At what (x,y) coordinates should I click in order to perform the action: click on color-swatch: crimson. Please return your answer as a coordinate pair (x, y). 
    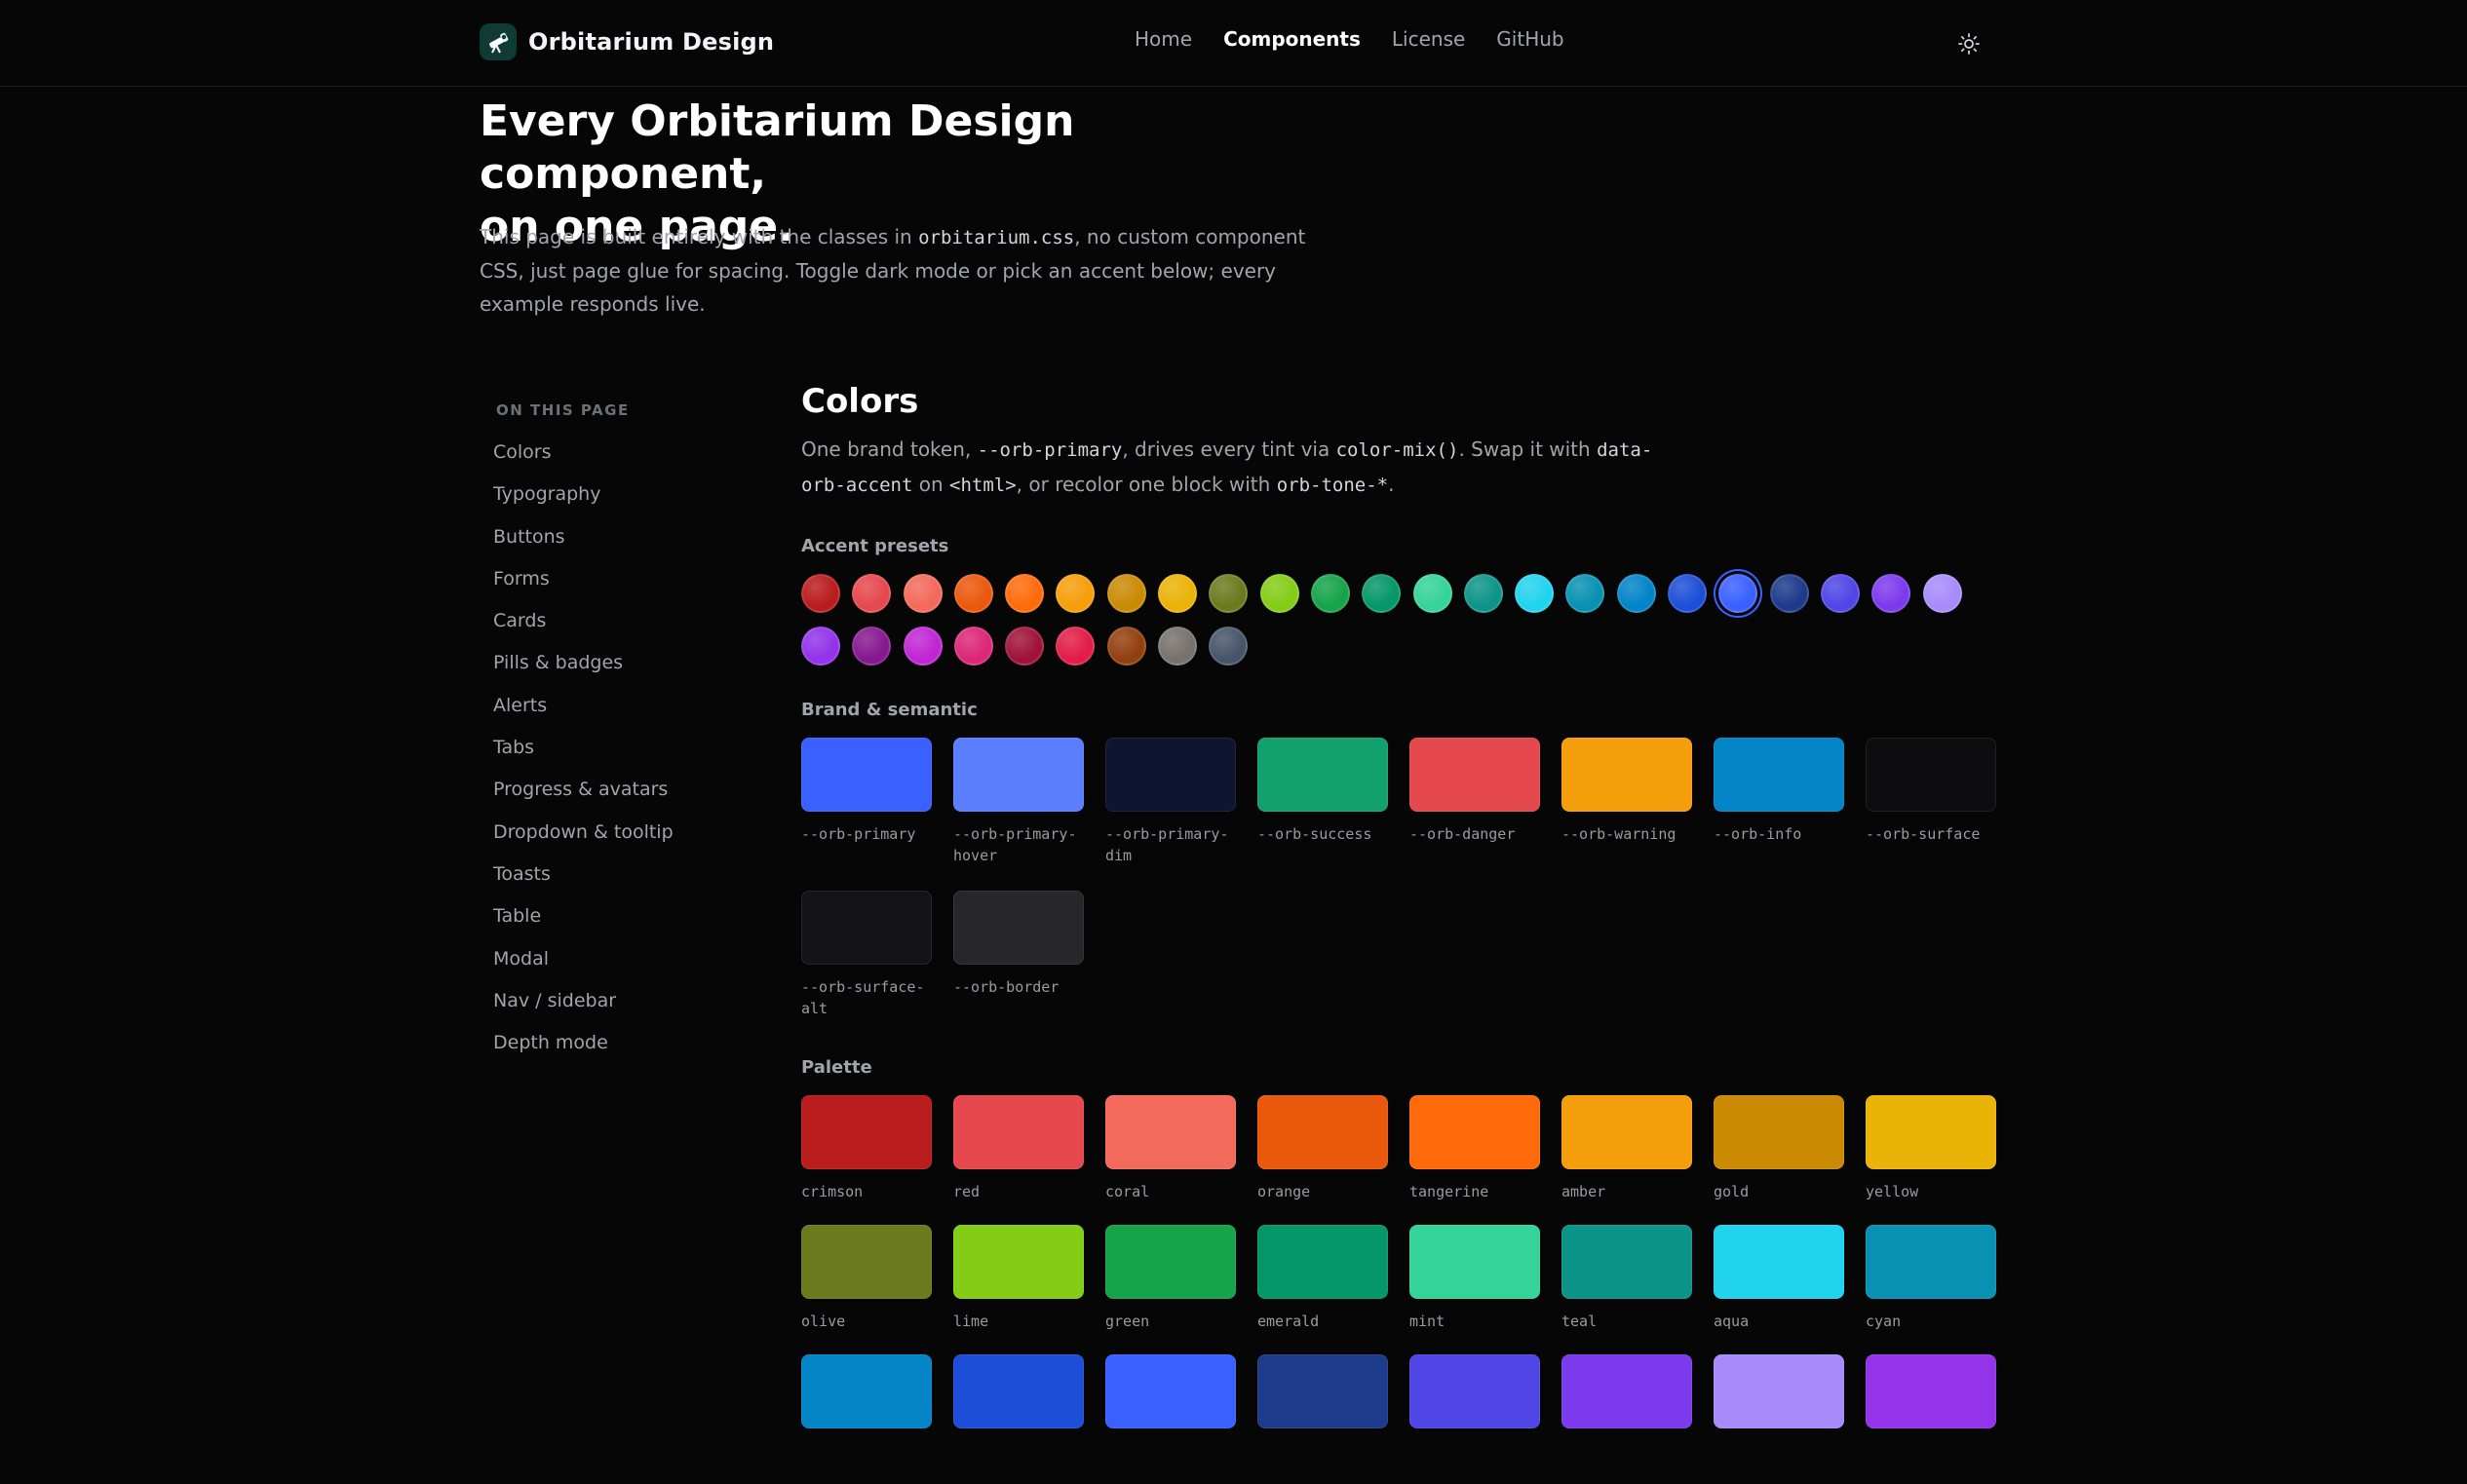
    Looking at the image, I should click on (867, 1160).